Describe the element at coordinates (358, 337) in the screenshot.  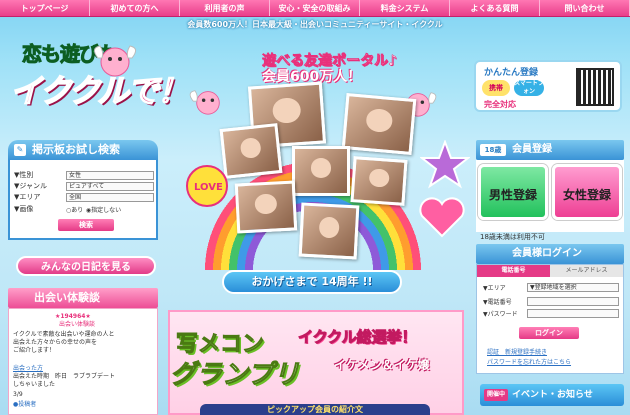
I see `grandprix-line3: イククル総選挙！` at that location.